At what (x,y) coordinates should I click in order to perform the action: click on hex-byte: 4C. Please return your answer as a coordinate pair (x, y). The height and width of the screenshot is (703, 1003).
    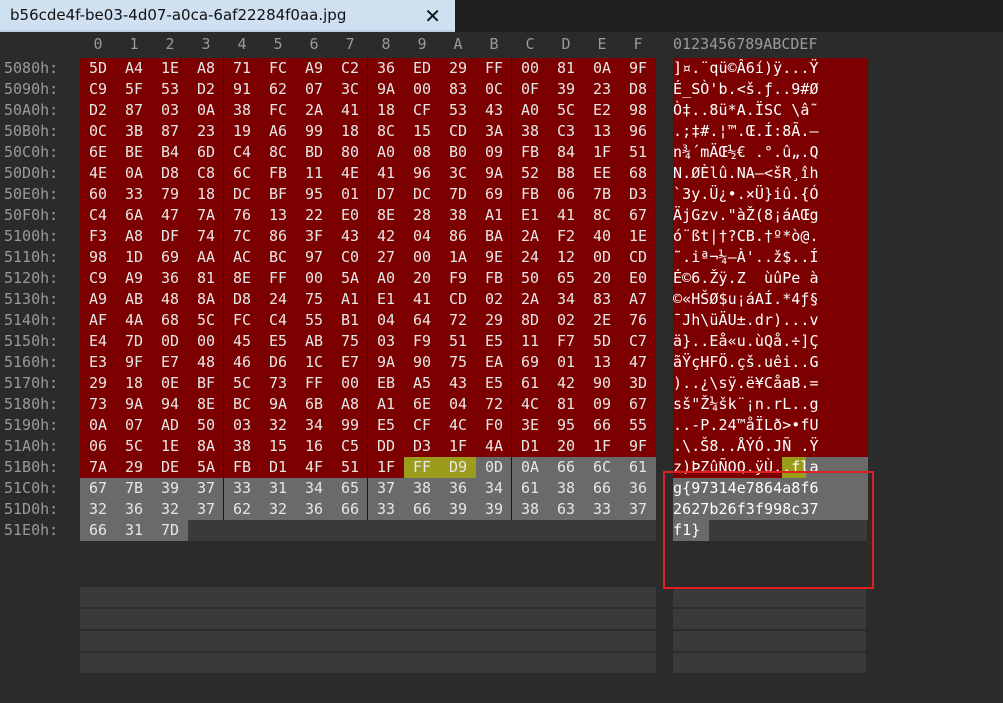
    Looking at the image, I should click on (458, 425).